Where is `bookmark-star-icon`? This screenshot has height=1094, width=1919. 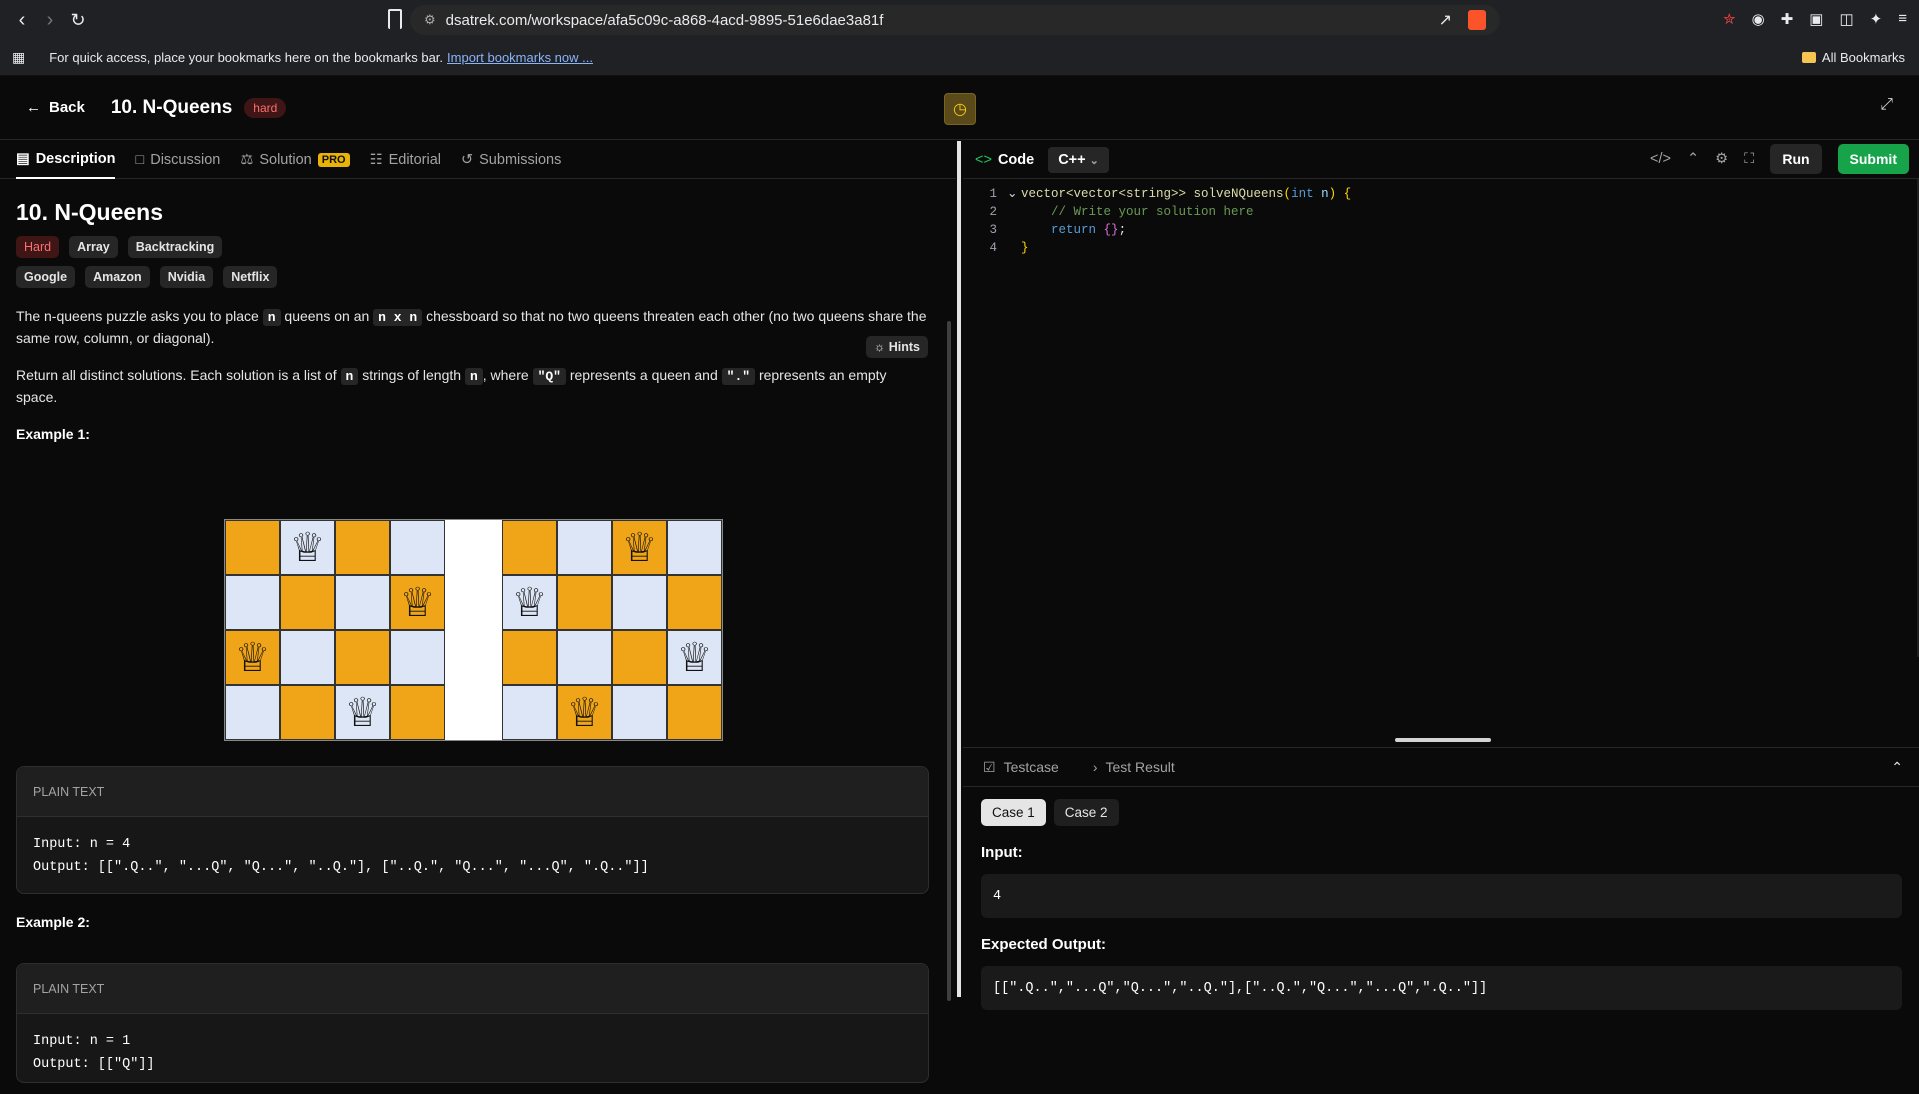
bookmark-star-icon is located at coordinates (395, 19).